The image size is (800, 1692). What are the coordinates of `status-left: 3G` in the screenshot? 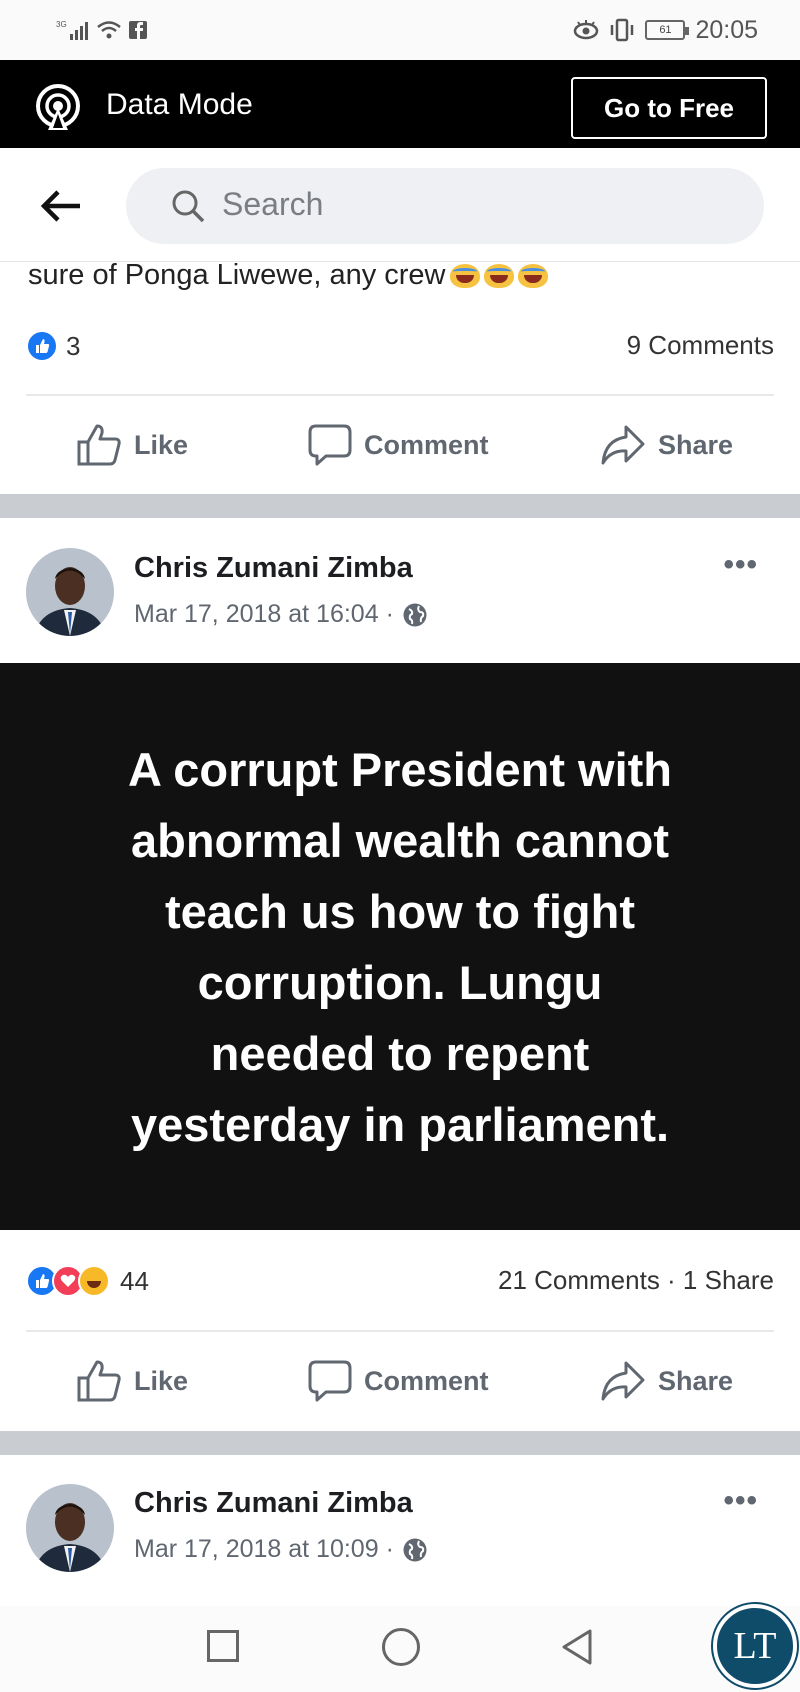 It's located at (102, 30).